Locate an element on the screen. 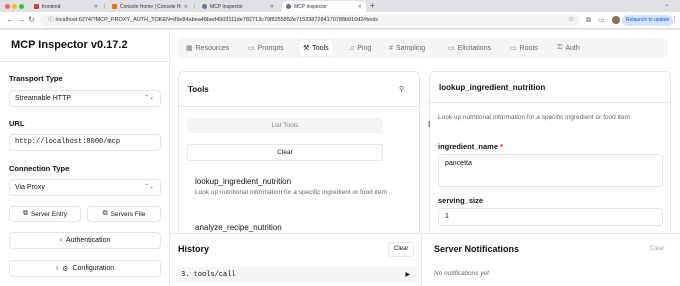 This screenshot has width=680, height=286. servers-file-button: ⧉ Servers File is located at coordinates (124, 214).